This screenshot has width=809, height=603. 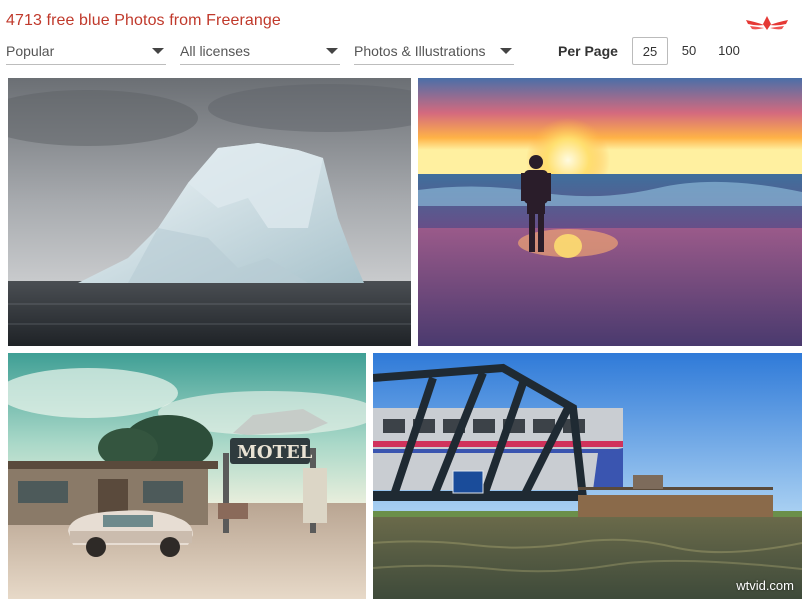 What do you see at coordinates (215, 51) in the screenshot?
I see `license-dropdown-label: All licenses` at bounding box center [215, 51].